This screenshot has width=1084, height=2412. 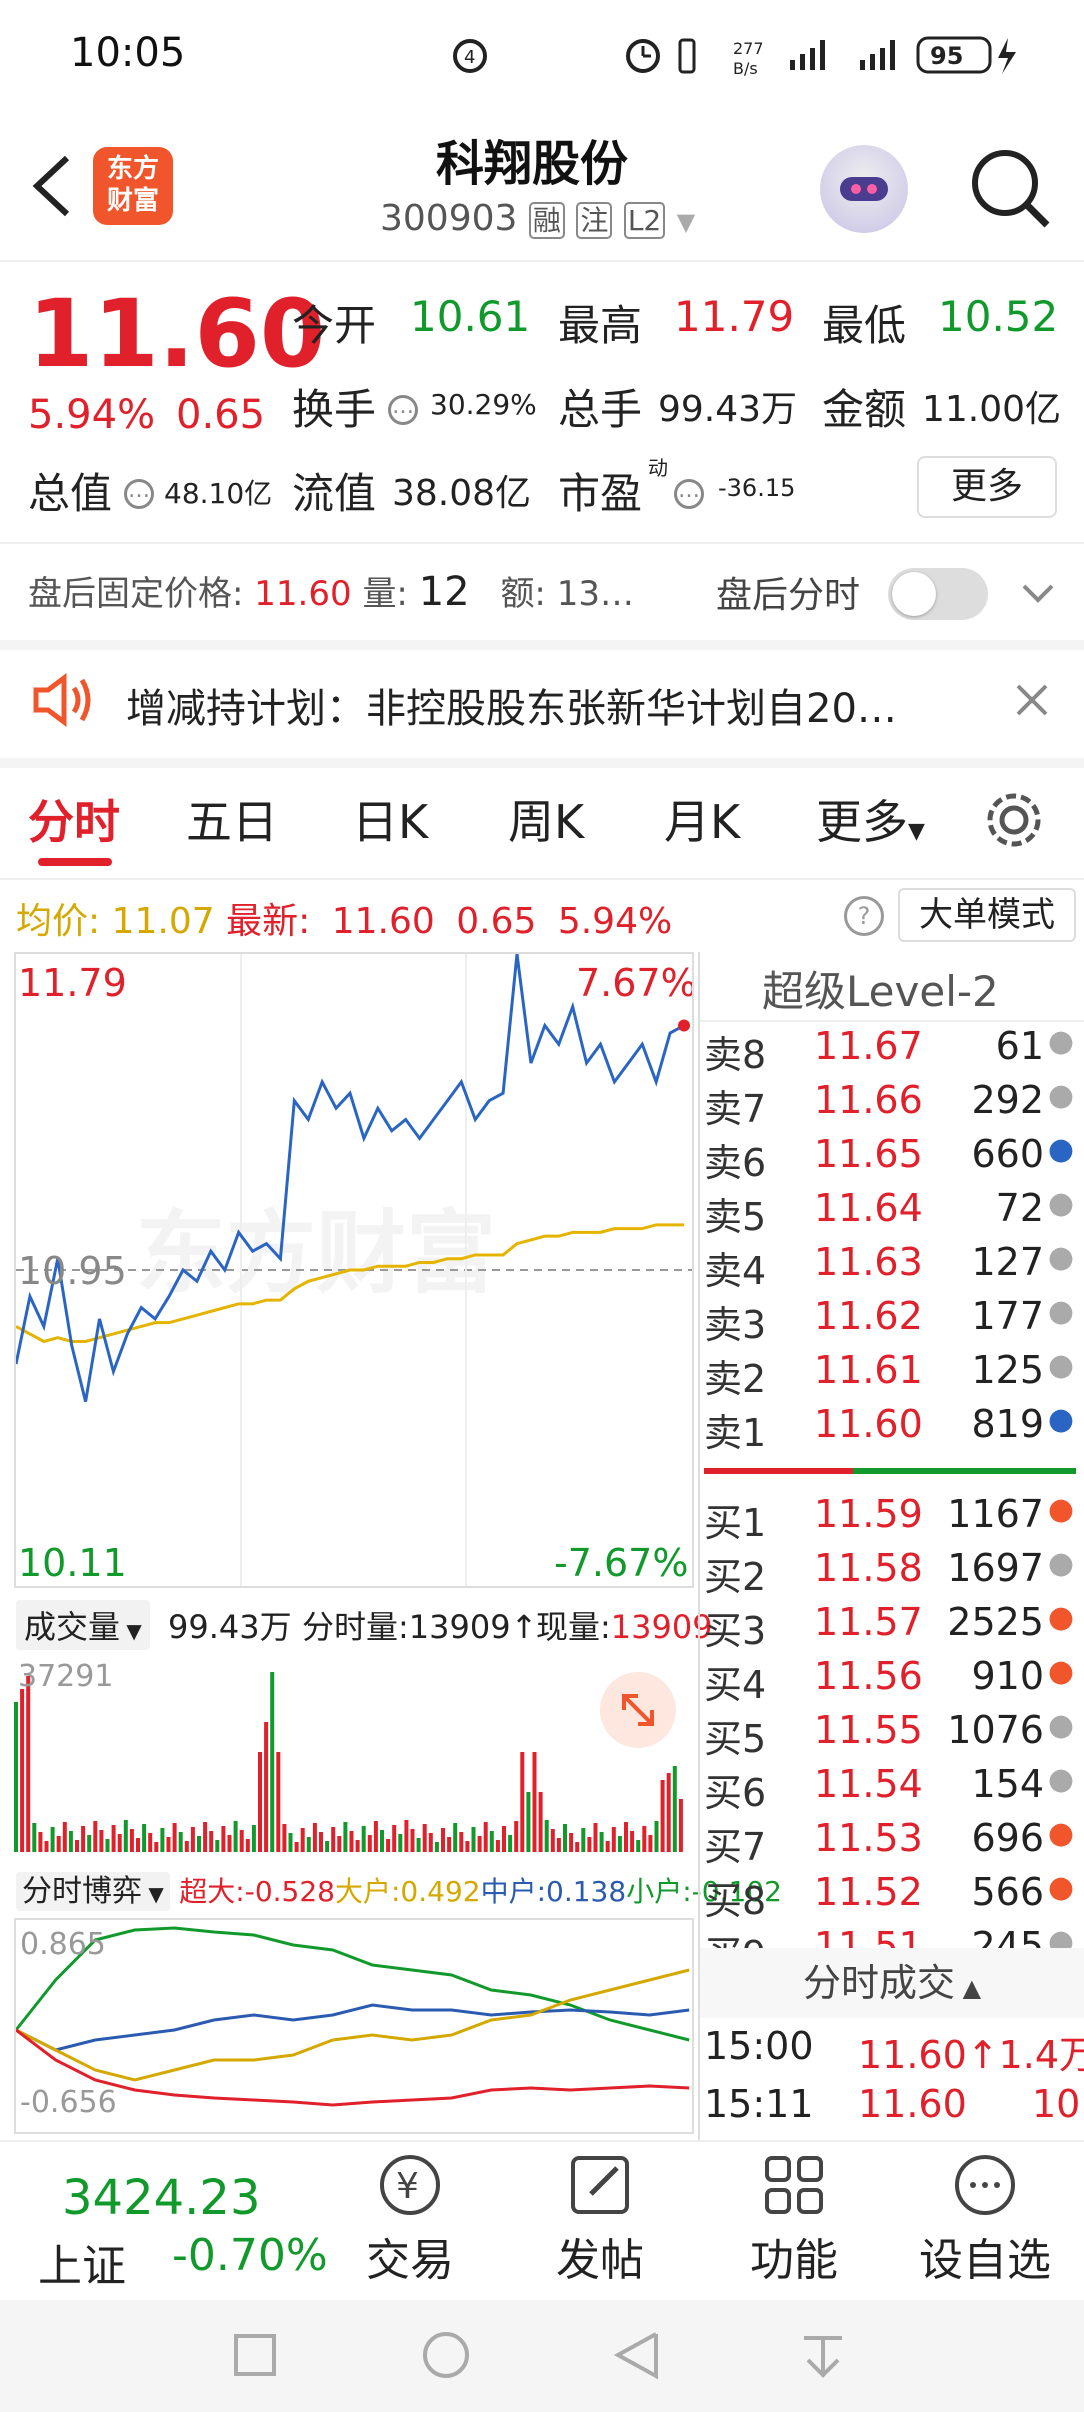 I want to click on ask-row: 卖4 11.63 127 ●, so click(x=892, y=1266).